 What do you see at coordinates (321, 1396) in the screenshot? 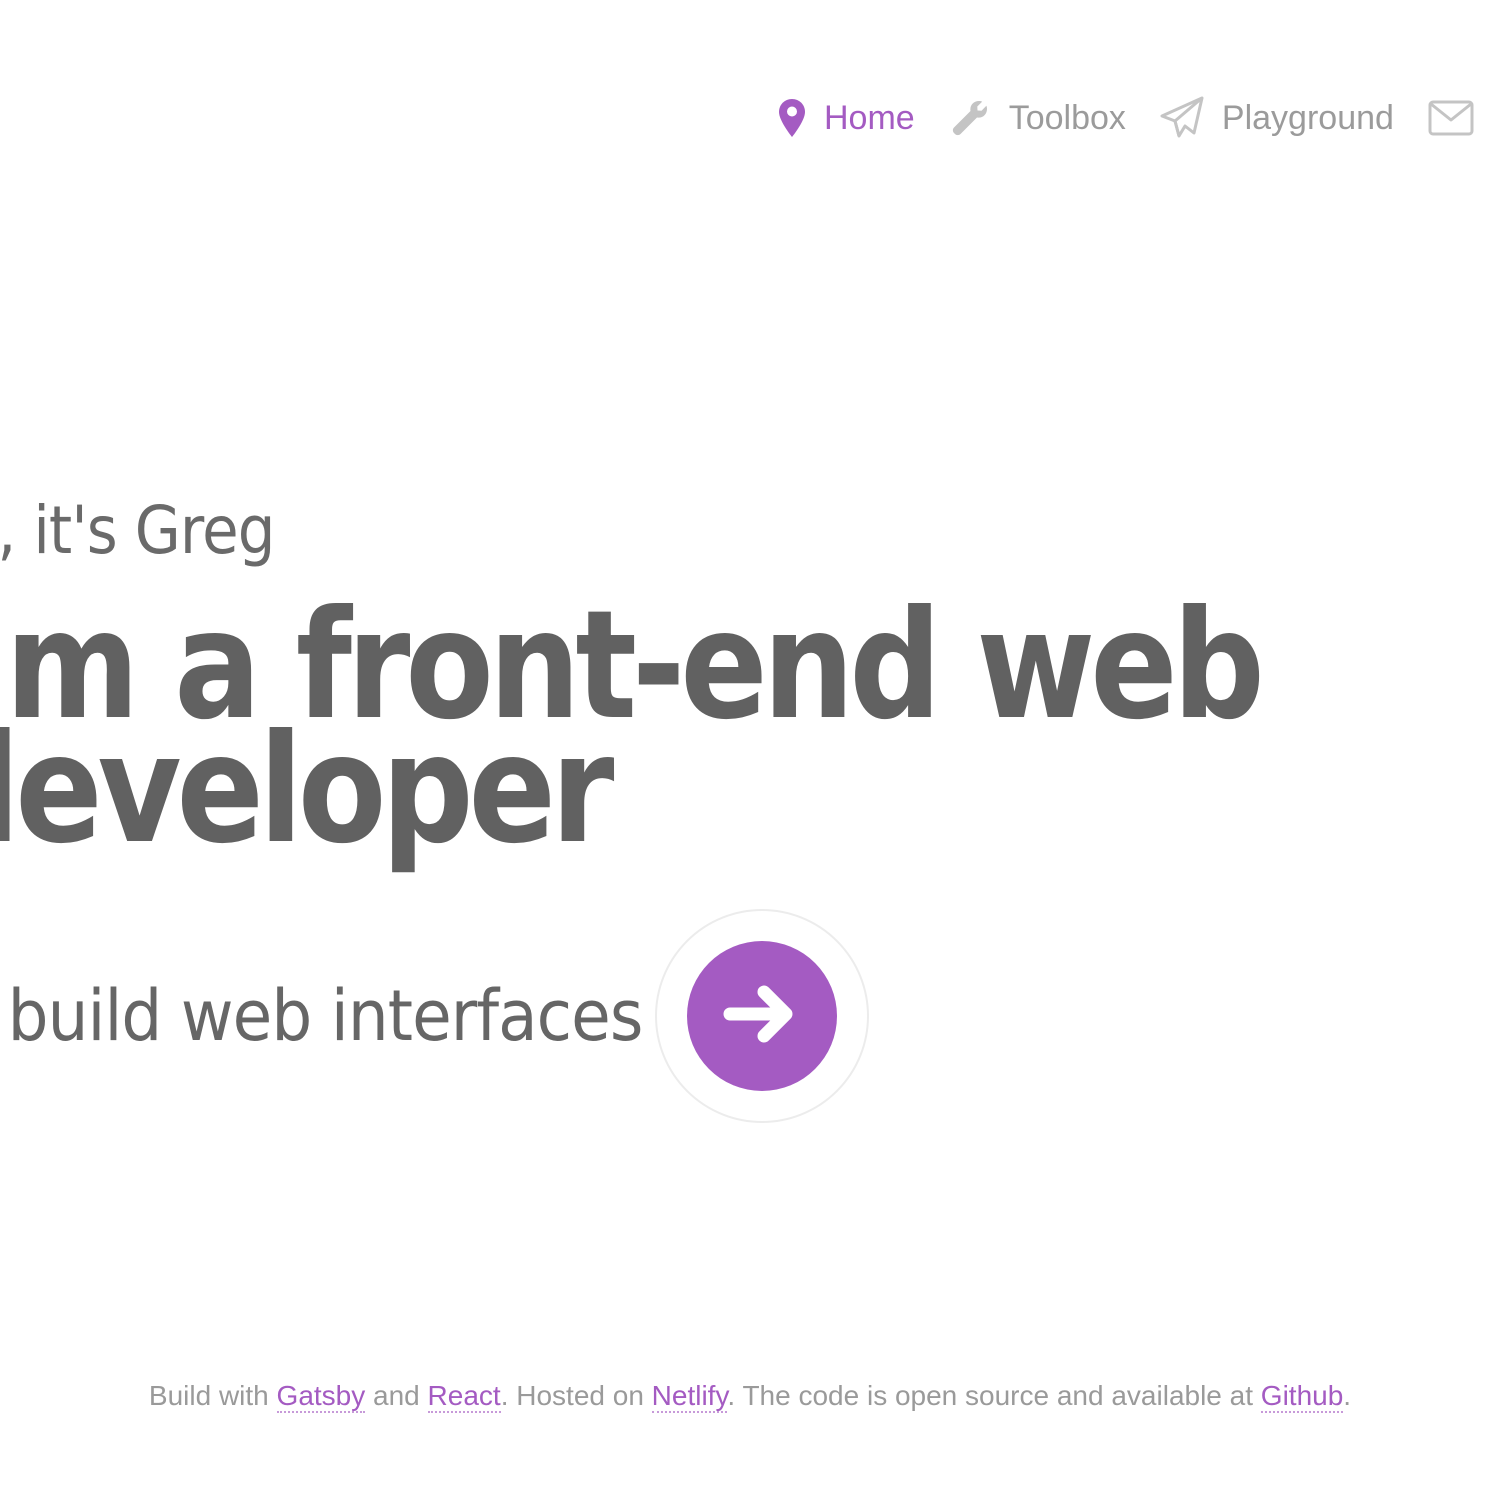
I see `gatsby-link: Gatsby` at bounding box center [321, 1396].